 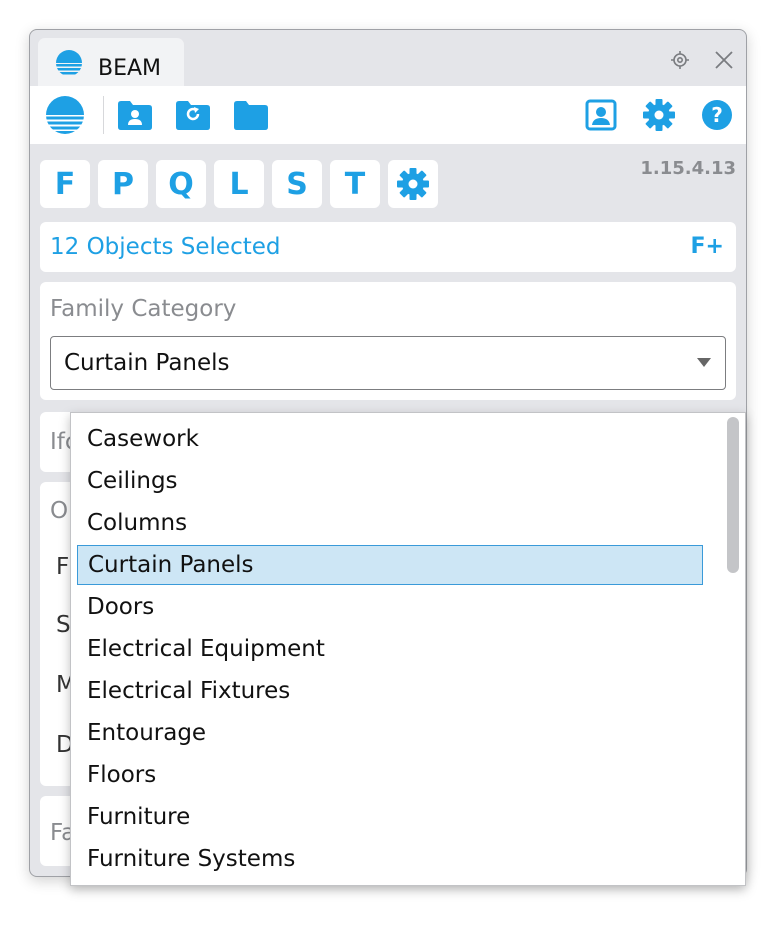 I want to click on family-category-card: Family Category Curtain Panels, so click(x=388, y=341).